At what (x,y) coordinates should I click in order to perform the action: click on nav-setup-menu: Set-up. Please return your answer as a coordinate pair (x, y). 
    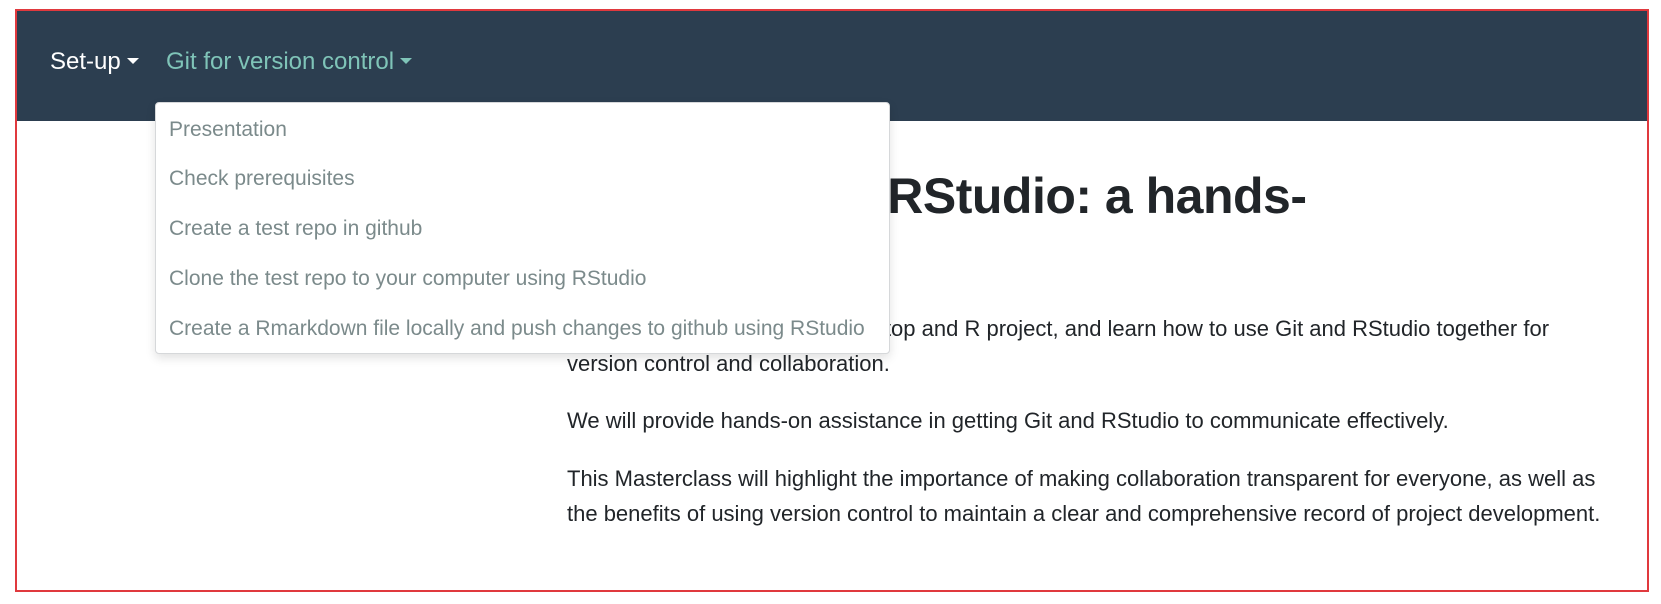
    Looking at the image, I should click on (94, 62).